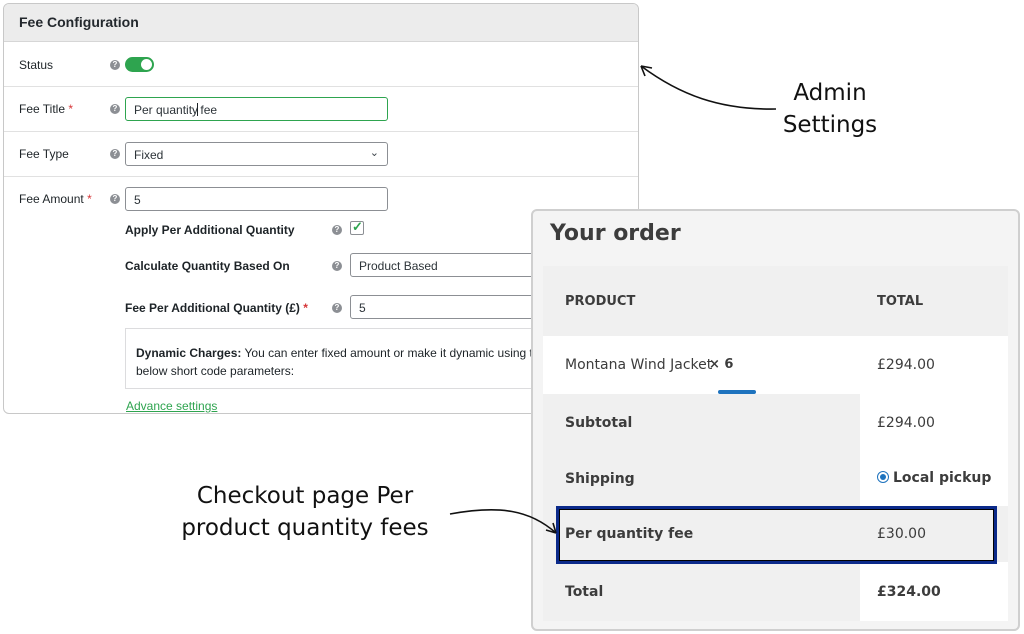  What do you see at coordinates (708, 87) in the screenshot?
I see `admin-arrow-line` at bounding box center [708, 87].